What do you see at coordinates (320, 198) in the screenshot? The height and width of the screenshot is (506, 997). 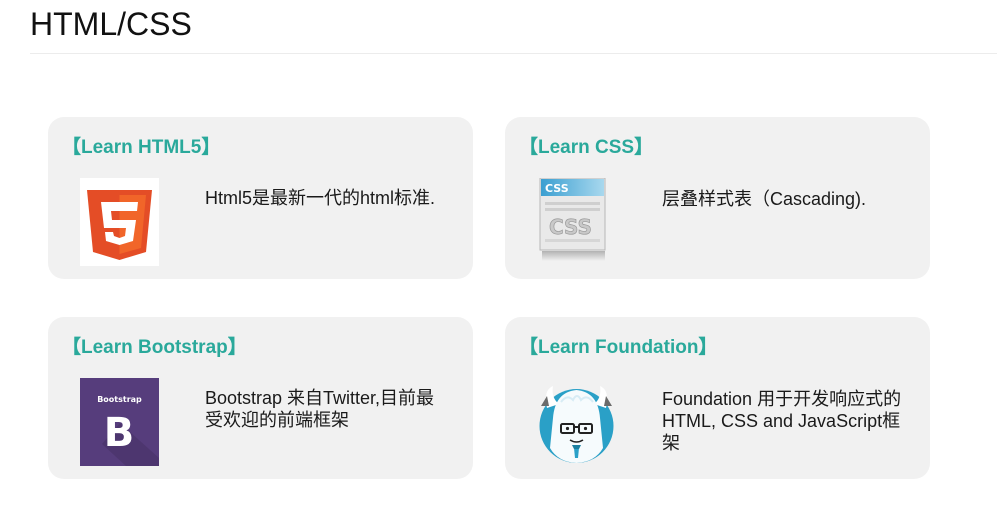 I see `course-card-description: Html5是最新一代的html标准.` at bounding box center [320, 198].